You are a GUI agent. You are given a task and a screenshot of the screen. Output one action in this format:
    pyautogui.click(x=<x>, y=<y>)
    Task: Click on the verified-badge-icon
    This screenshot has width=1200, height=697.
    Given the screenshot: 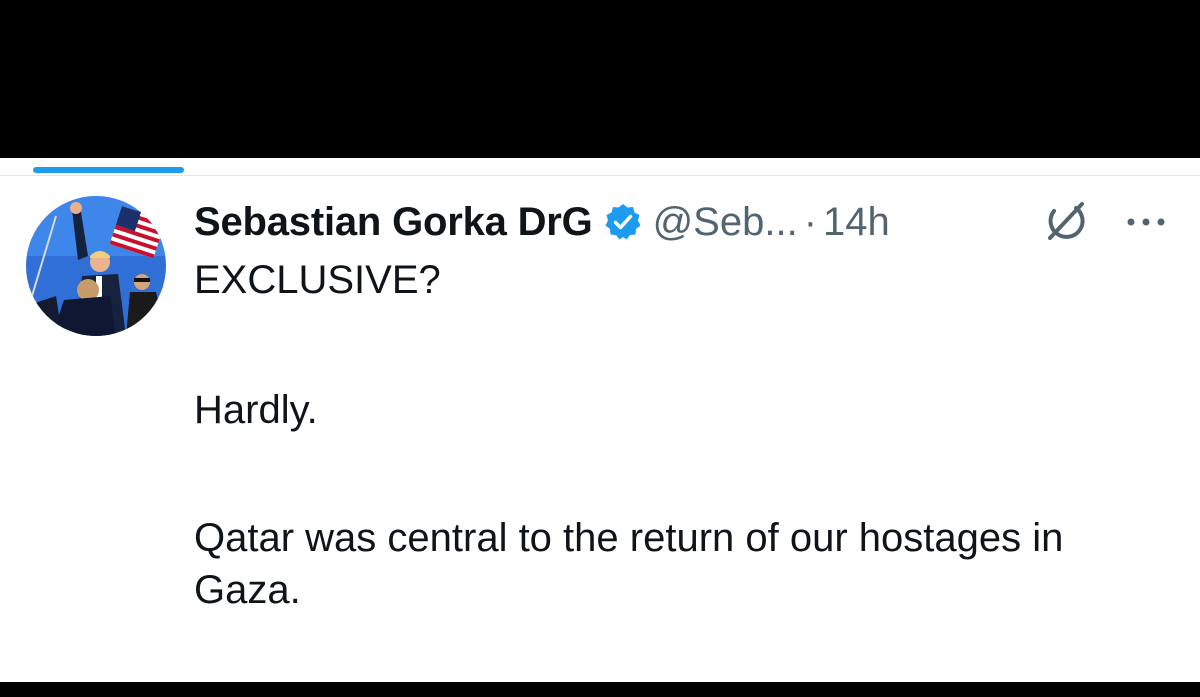 What is the action you would take?
    pyautogui.click(x=623, y=222)
    